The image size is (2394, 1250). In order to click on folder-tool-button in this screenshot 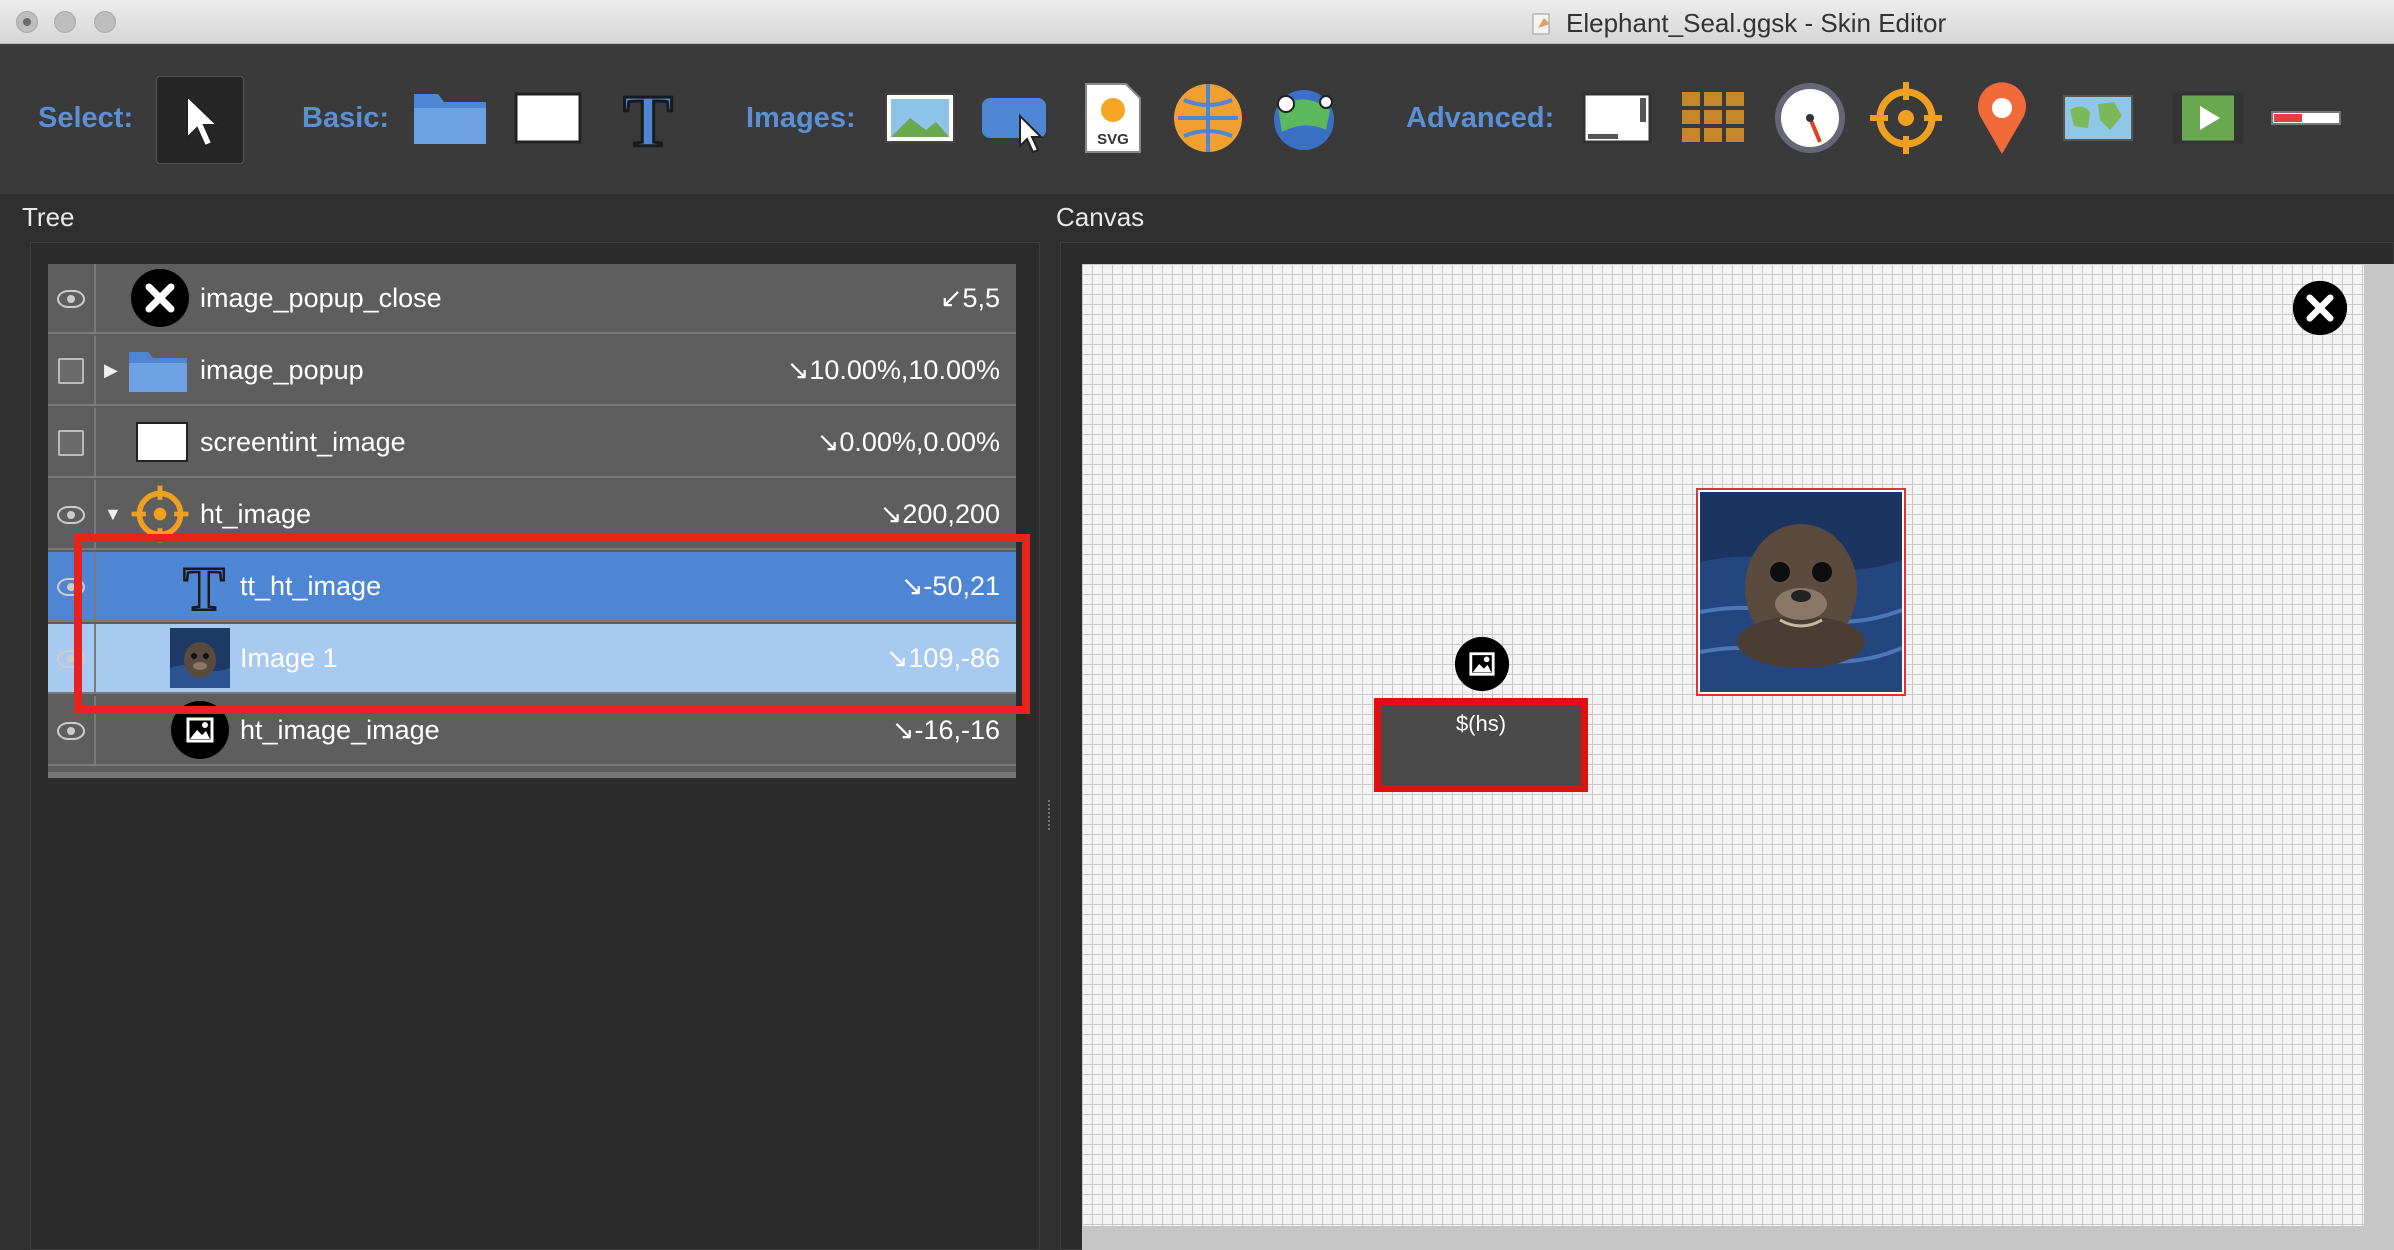, I will do `click(450, 118)`.